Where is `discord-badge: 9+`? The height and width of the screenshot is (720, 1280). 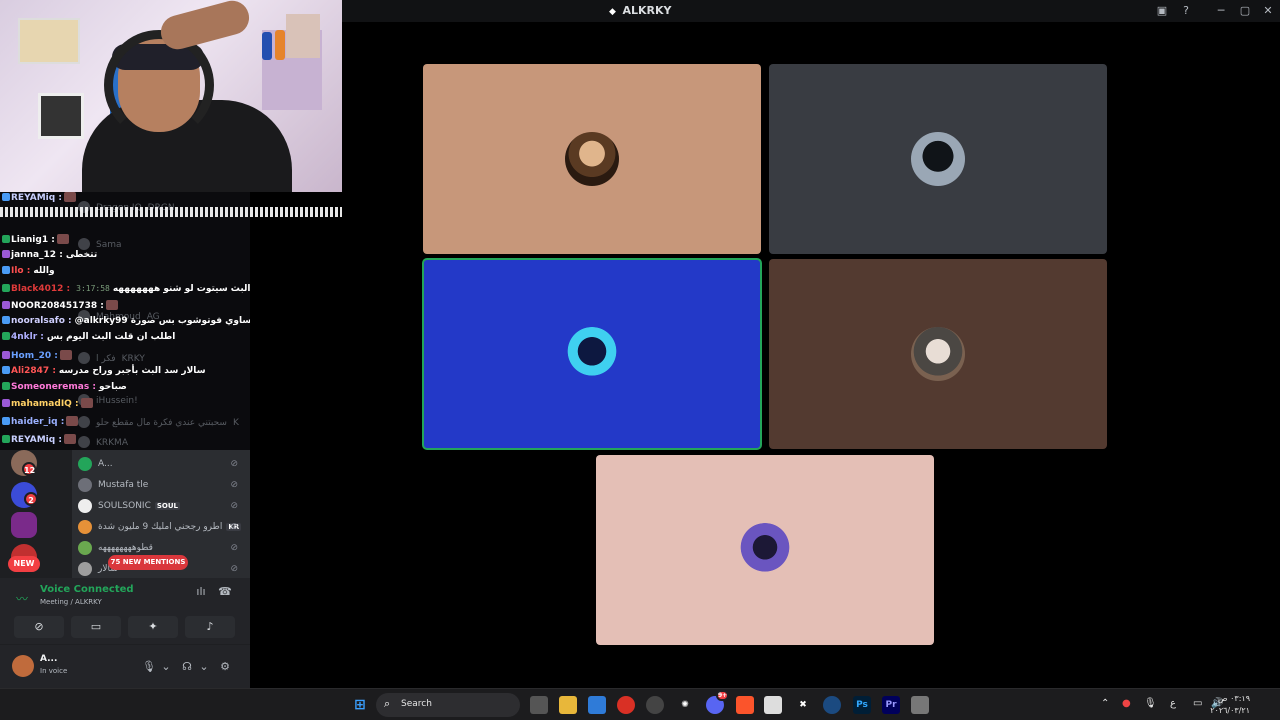
discord-badge: 9+ is located at coordinates (722, 695).